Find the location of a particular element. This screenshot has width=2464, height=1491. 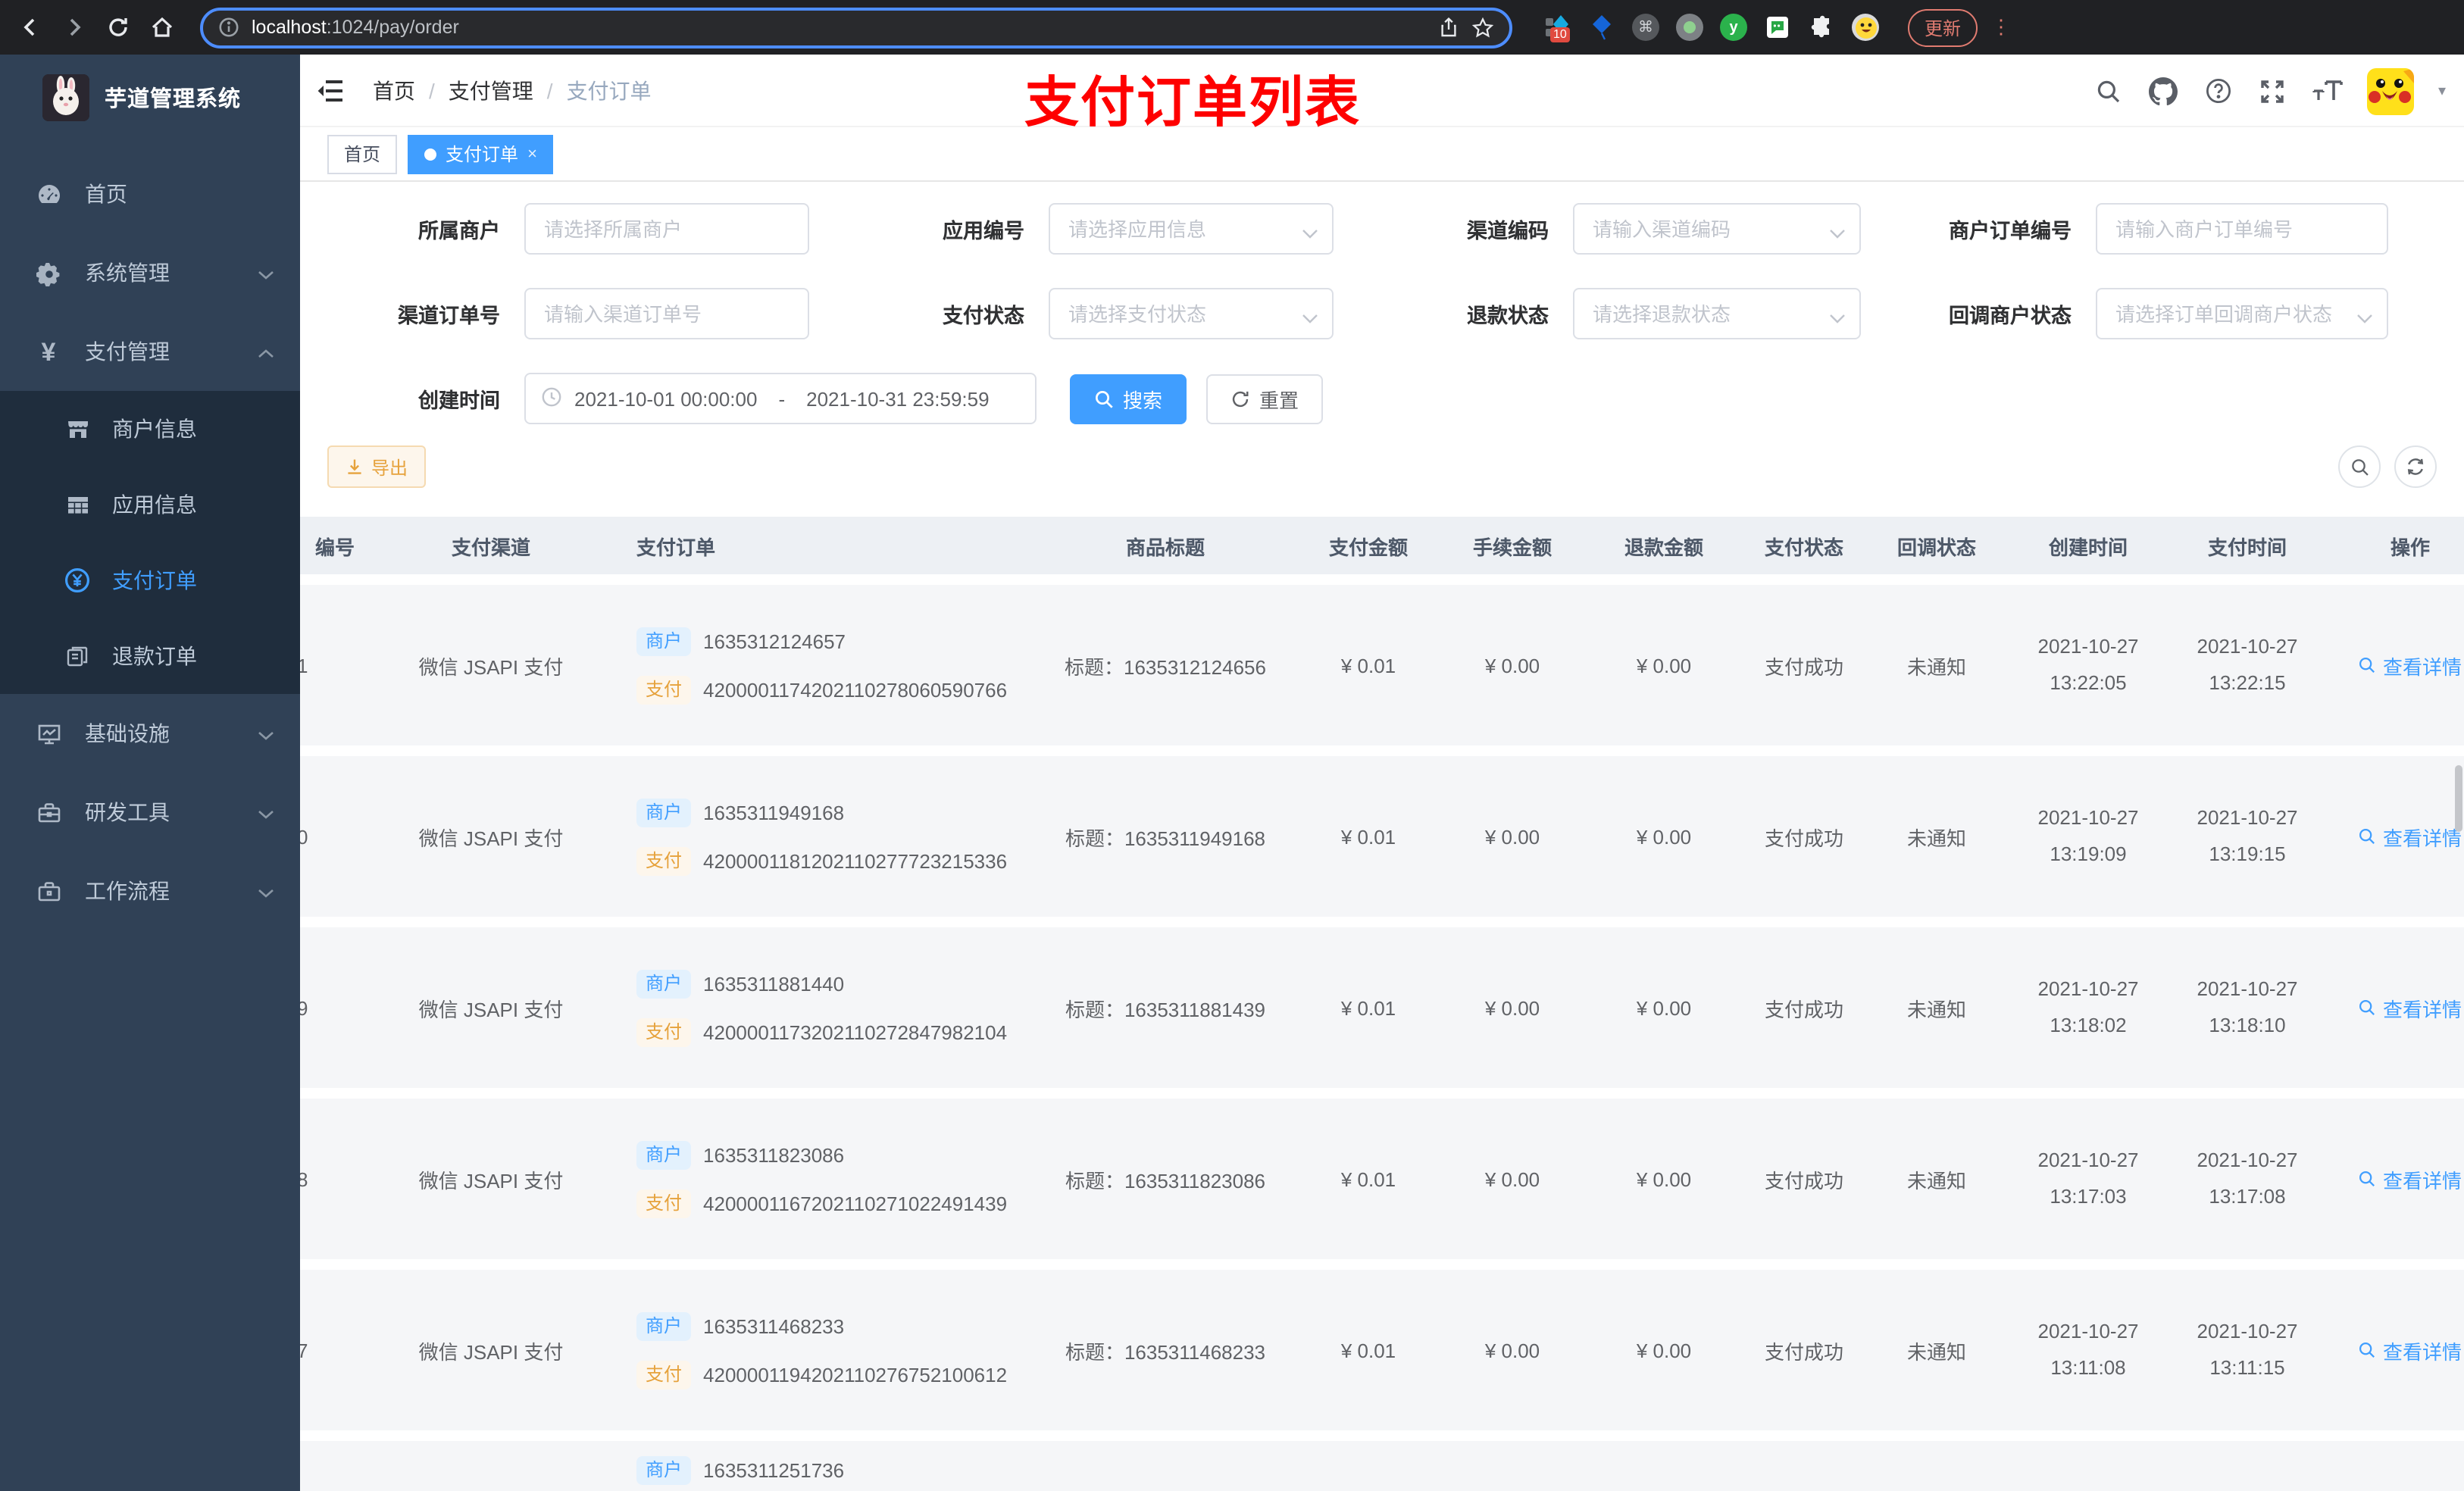

app-select-field is located at coordinates (1191, 229).